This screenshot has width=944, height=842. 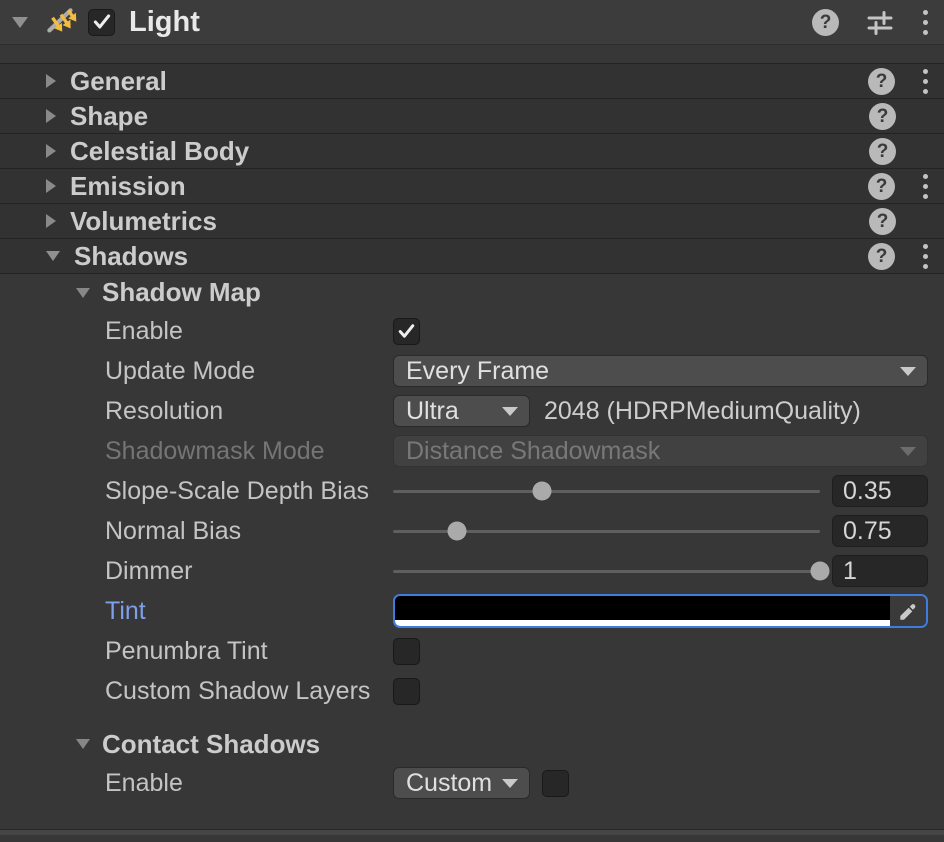 What do you see at coordinates (472, 221) in the screenshot?
I see `section-volumetrics: Volumetrics ?` at bounding box center [472, 221].